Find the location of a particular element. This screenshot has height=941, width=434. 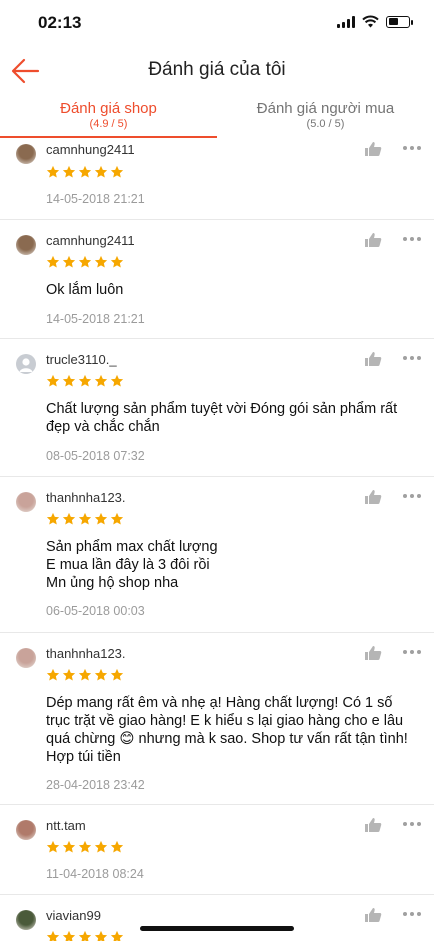

review-item: camnhung2411 14-05-2018 21:21 is located at coordinates (217, 179).